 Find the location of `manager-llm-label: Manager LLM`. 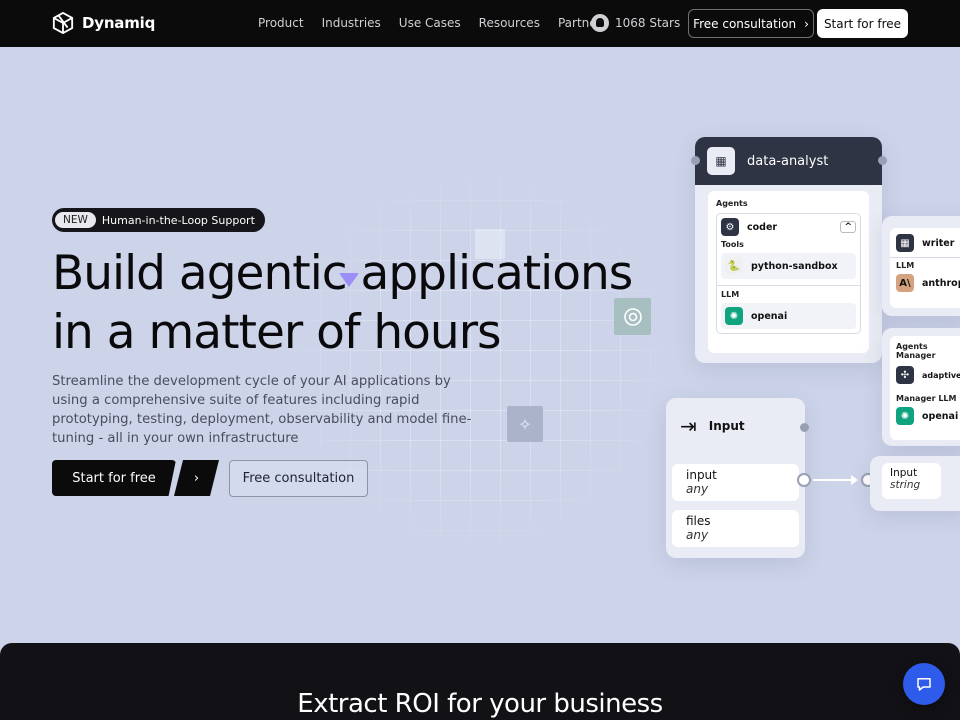

manager-llm-label: Manager LLM is located at coordinates (926, 398).